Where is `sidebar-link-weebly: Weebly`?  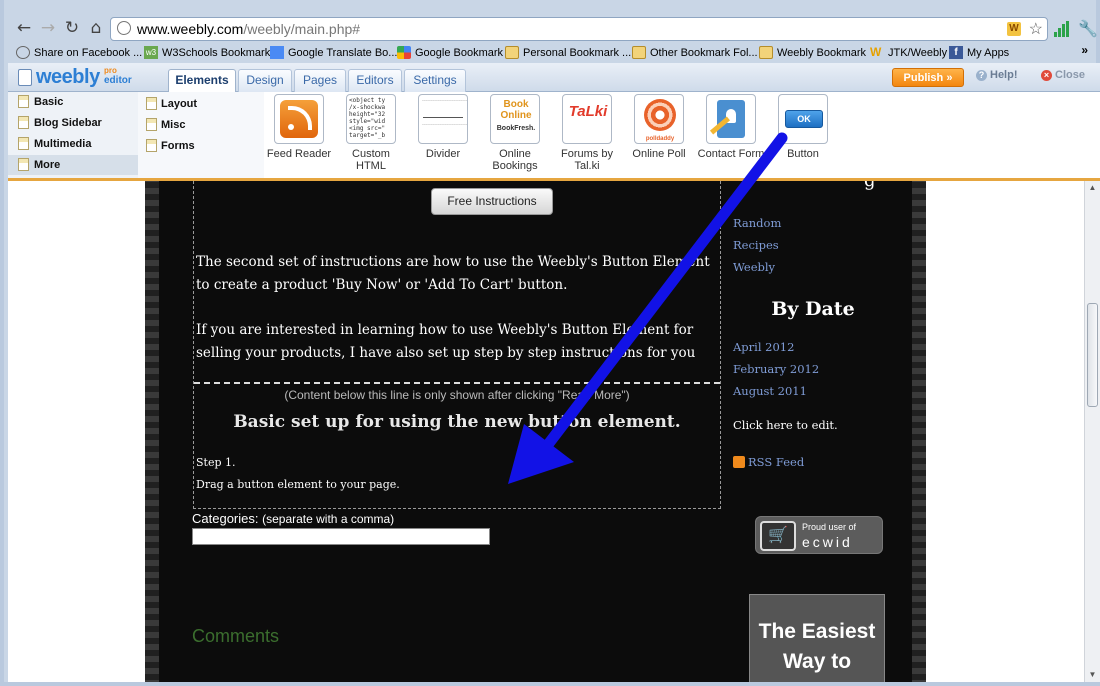
sidebar-link-weebly: Weebly is located at coordinates (754, 267).